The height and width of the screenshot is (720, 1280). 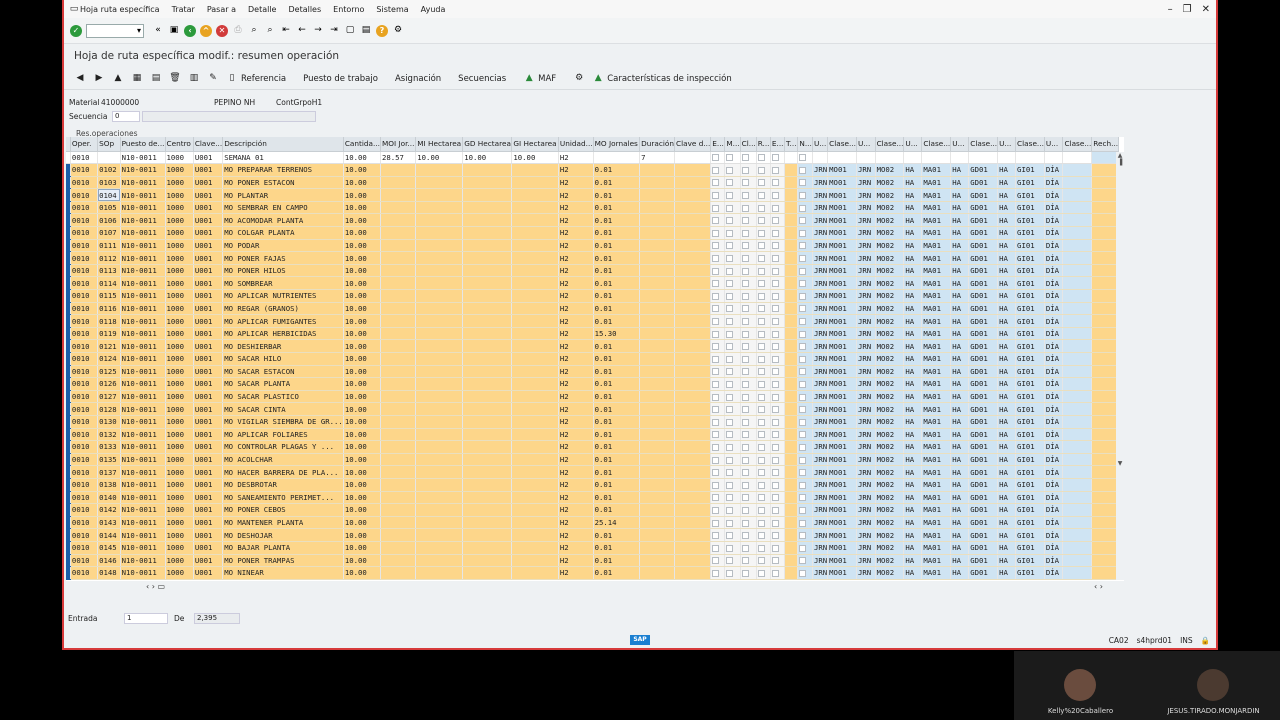 I want to click on cell-mo: 0.01, so click(x=617, y=510).